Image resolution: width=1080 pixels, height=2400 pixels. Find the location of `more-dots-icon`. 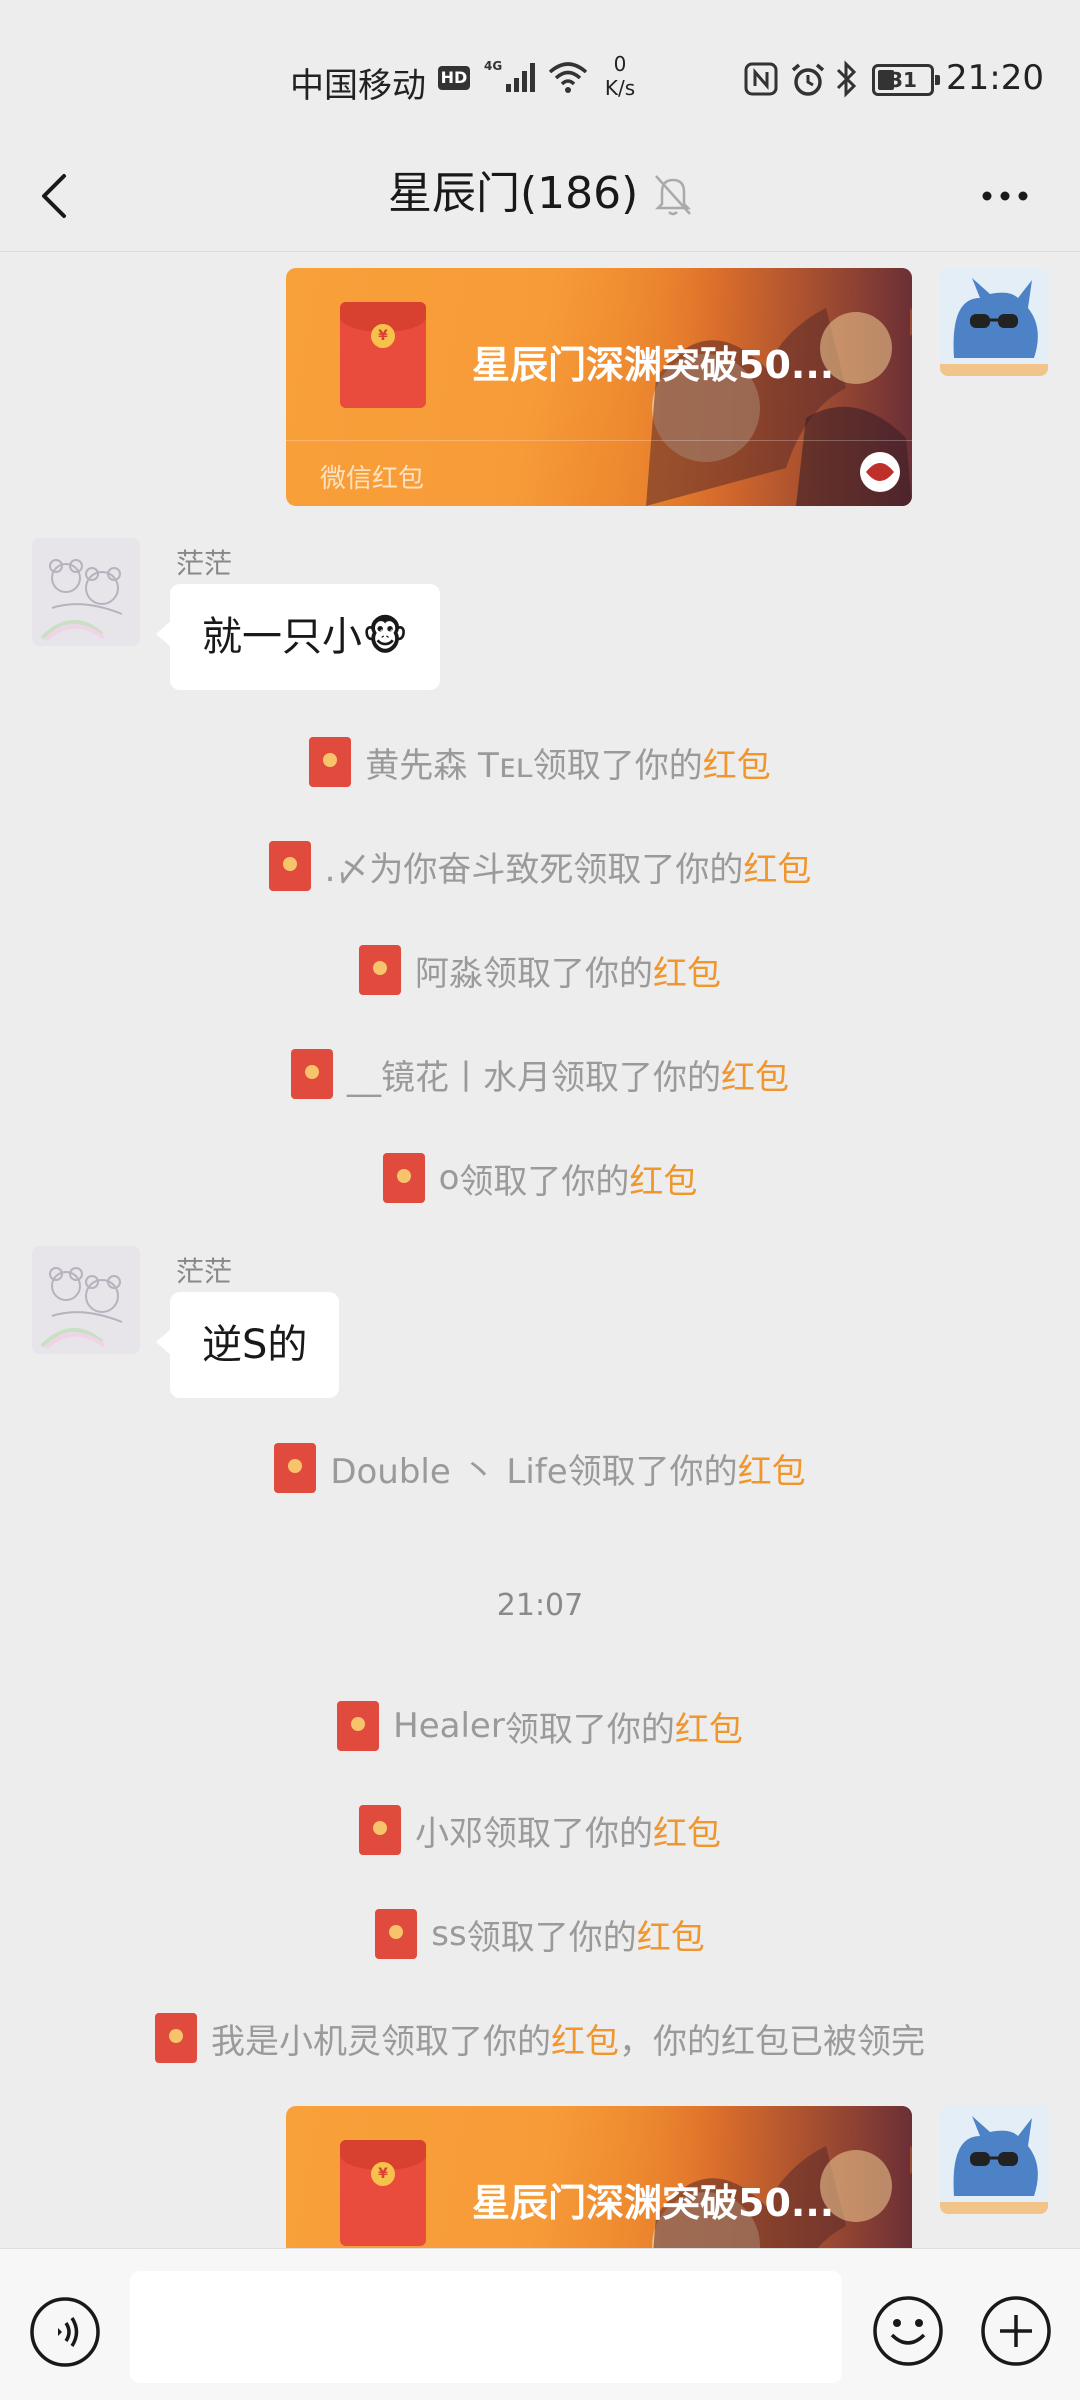

more-dots-icon is located at coordinates (1005, 196).